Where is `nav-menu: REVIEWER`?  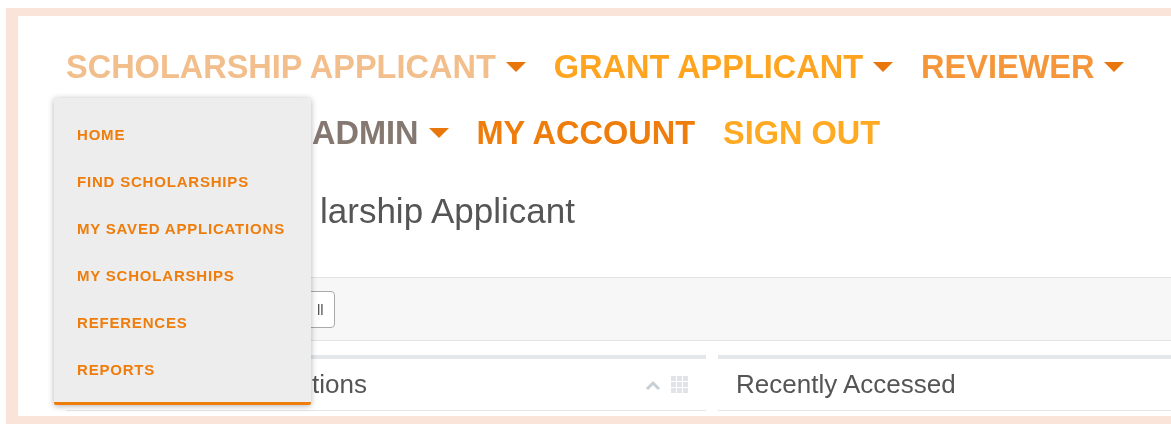
nav-menu: REVIEWER is located at coordinates (1023, 67).